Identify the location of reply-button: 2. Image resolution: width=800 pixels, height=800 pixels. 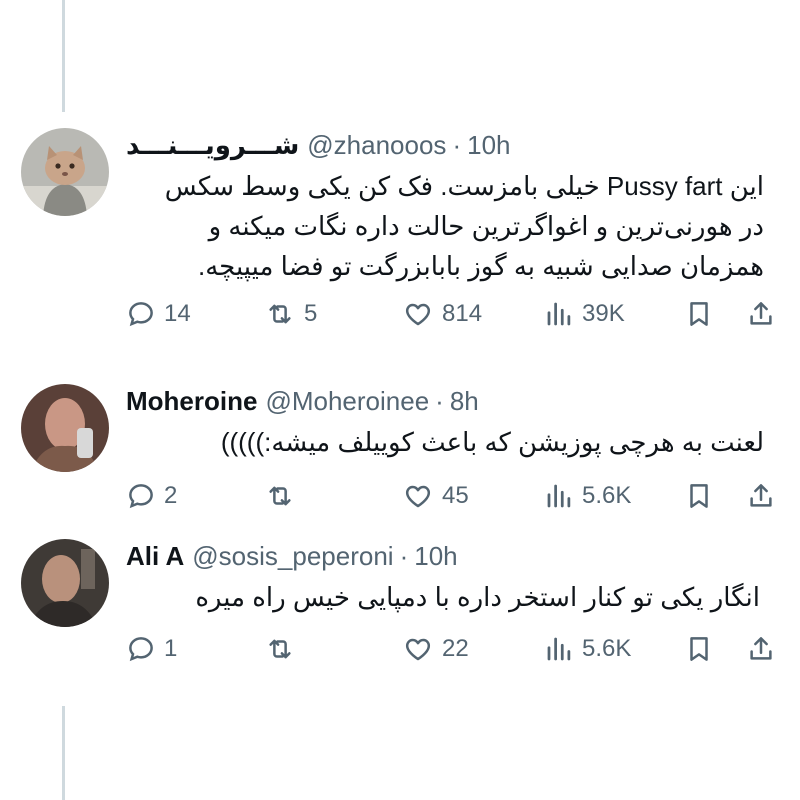
(151, 496).